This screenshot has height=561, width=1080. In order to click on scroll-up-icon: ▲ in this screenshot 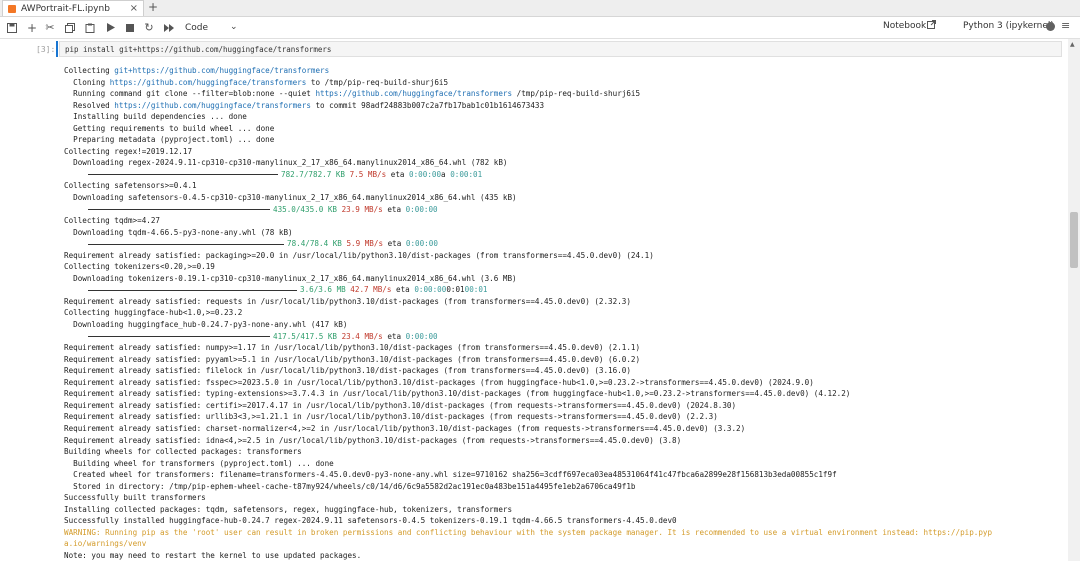, I will do `click(1072, 44)`.